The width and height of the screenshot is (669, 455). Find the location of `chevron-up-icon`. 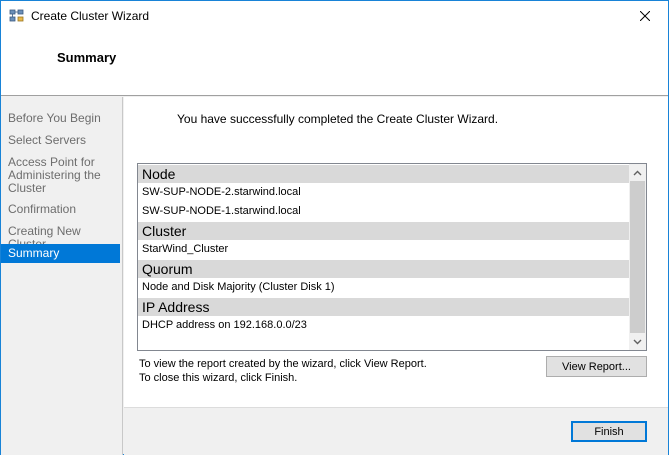

chevron-up-icon is located at coordinates (637, 172).